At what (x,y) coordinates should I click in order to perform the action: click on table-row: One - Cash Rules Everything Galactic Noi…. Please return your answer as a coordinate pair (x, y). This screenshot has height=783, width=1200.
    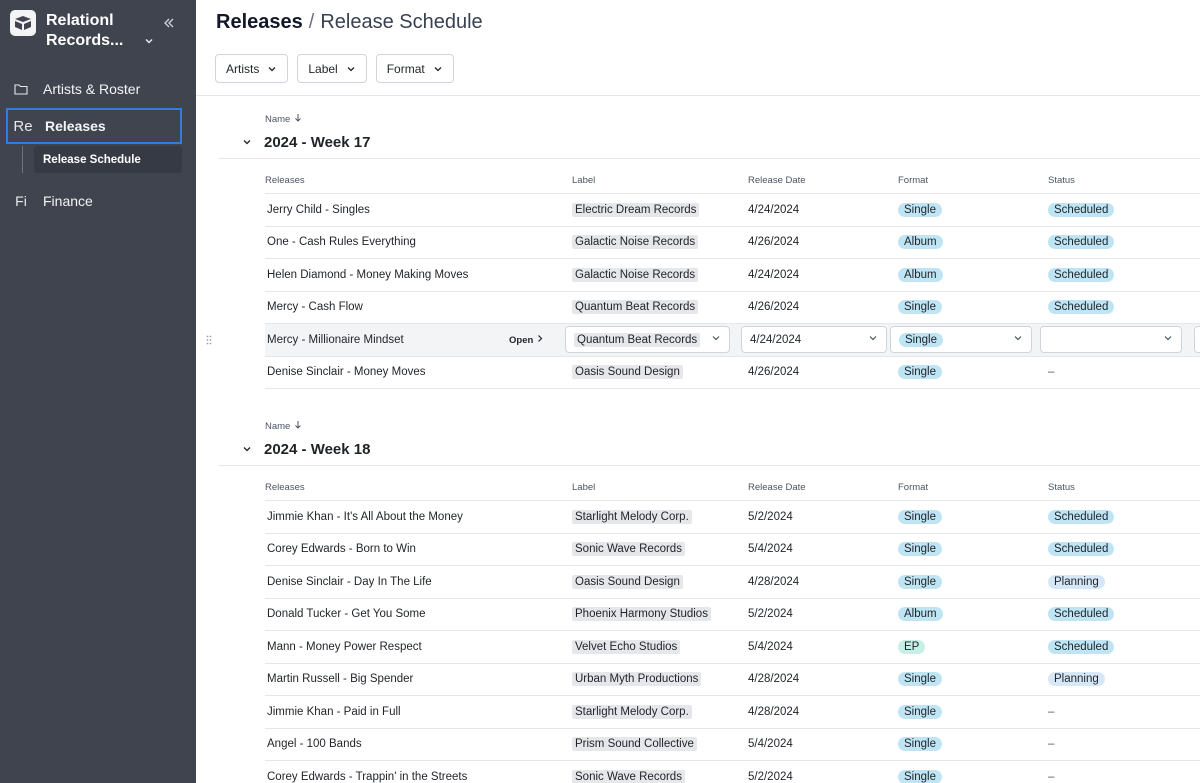
    Looking at the image, I should click on (732, 243).